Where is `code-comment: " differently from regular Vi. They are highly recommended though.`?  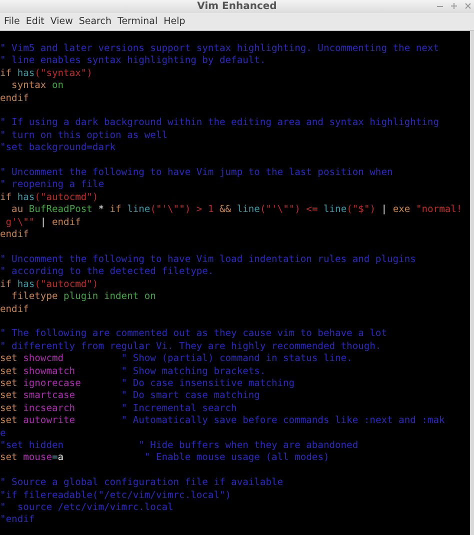
code-comment: " differently from regular Vi. They are highly recommended though. is located at coordinates (191, 346).